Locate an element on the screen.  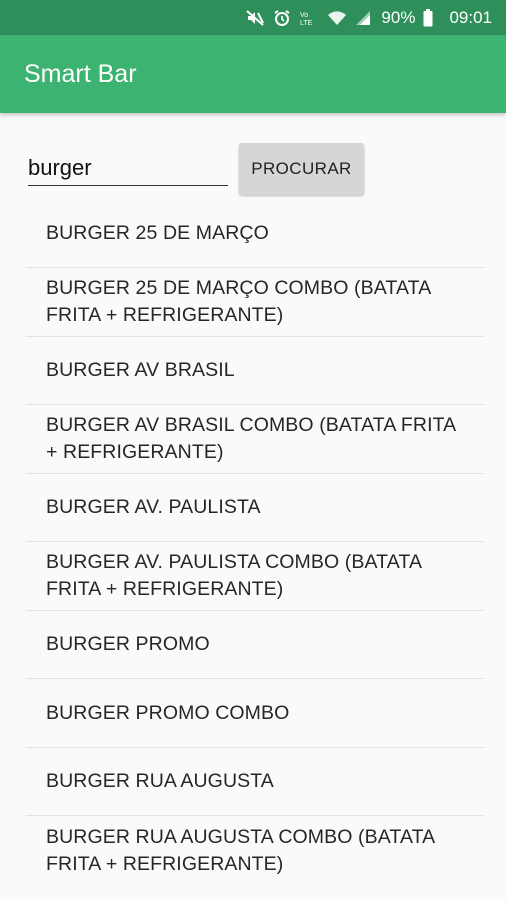
list-item: BURGER 25 DE MARÇO is located at coordinates (255, 234).